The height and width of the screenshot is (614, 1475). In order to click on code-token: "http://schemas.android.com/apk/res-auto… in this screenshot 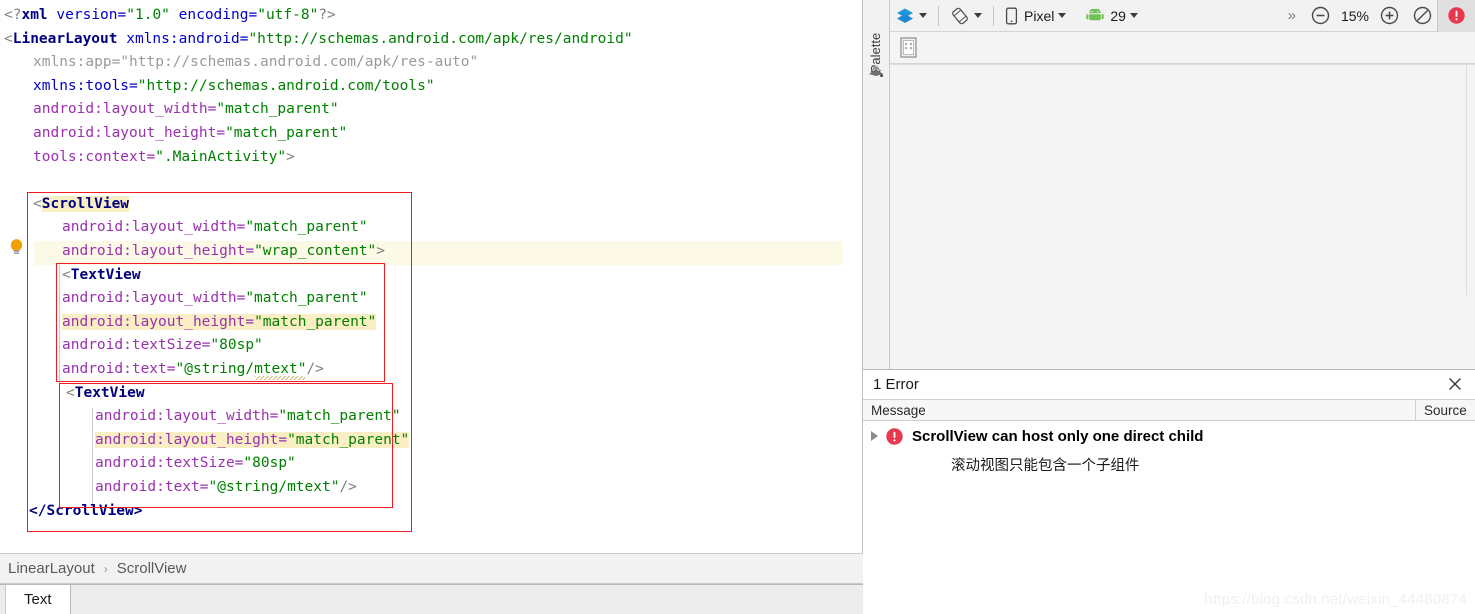, I will do `click(299, 62)`.